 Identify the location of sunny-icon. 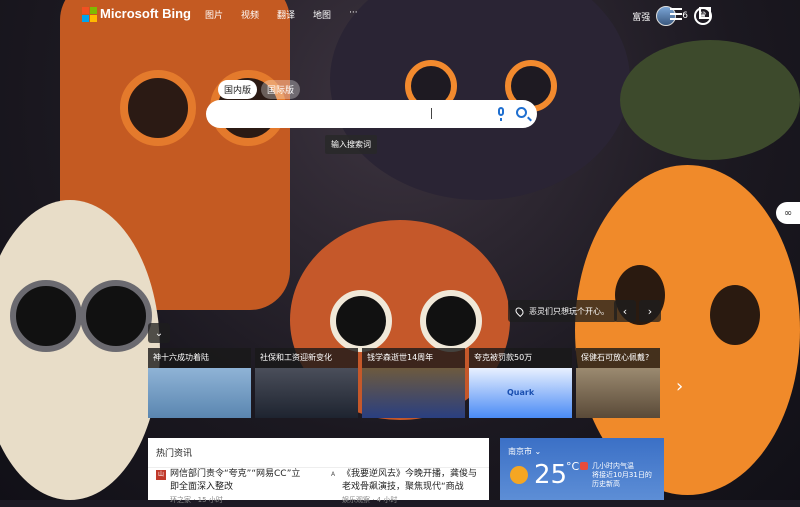
(519, 475).